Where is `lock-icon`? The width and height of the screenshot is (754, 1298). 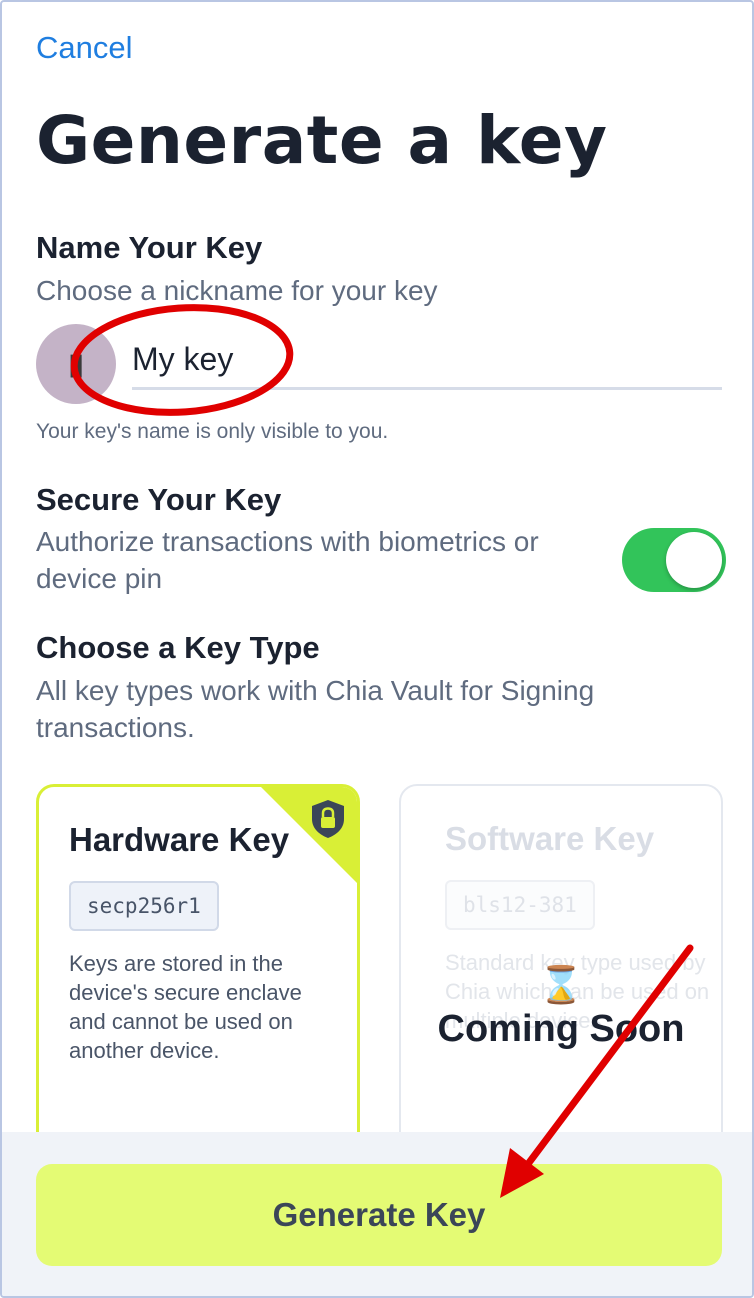
lock-icon is located at coordinates (328, 819).